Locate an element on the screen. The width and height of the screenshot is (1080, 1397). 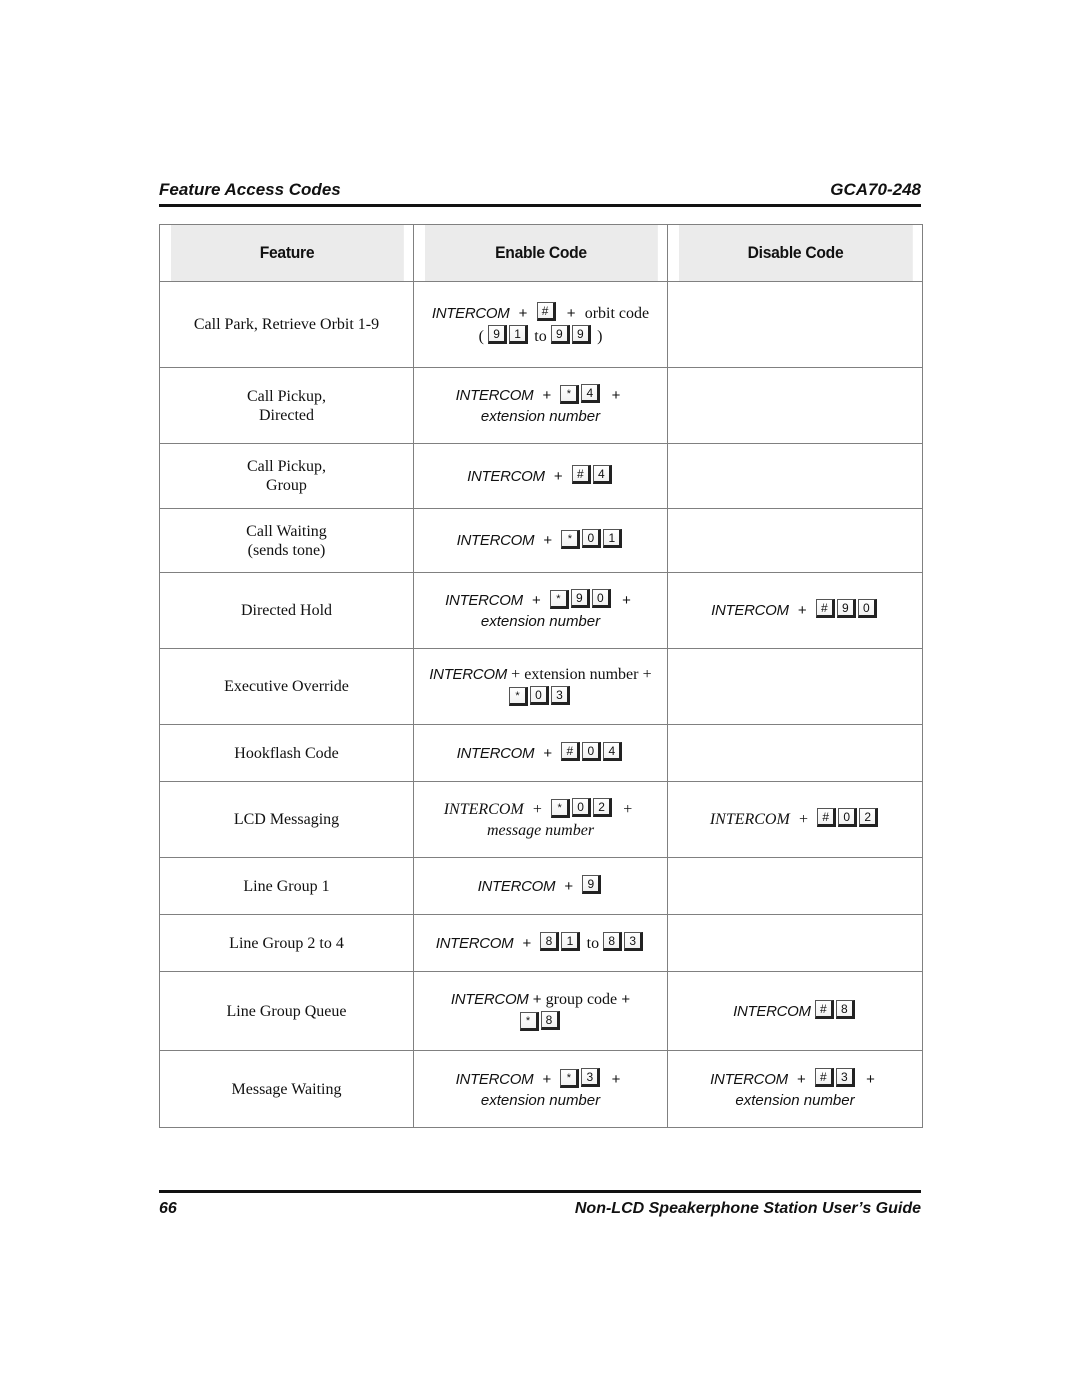
enable-code-cell: INTERCOM + * 9 0 + extension number is located at coordinates (540, 610).